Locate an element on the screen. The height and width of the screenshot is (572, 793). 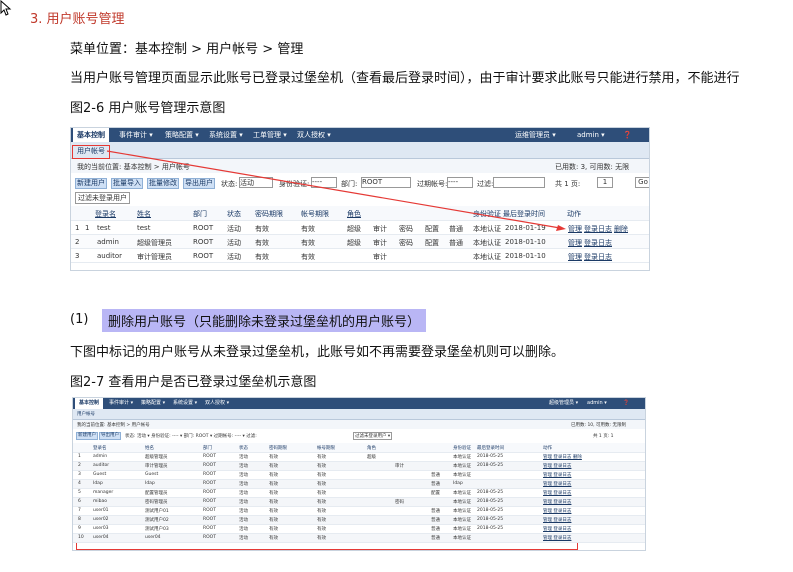
cell-idx: 7 is located at coordinates (79, 510).